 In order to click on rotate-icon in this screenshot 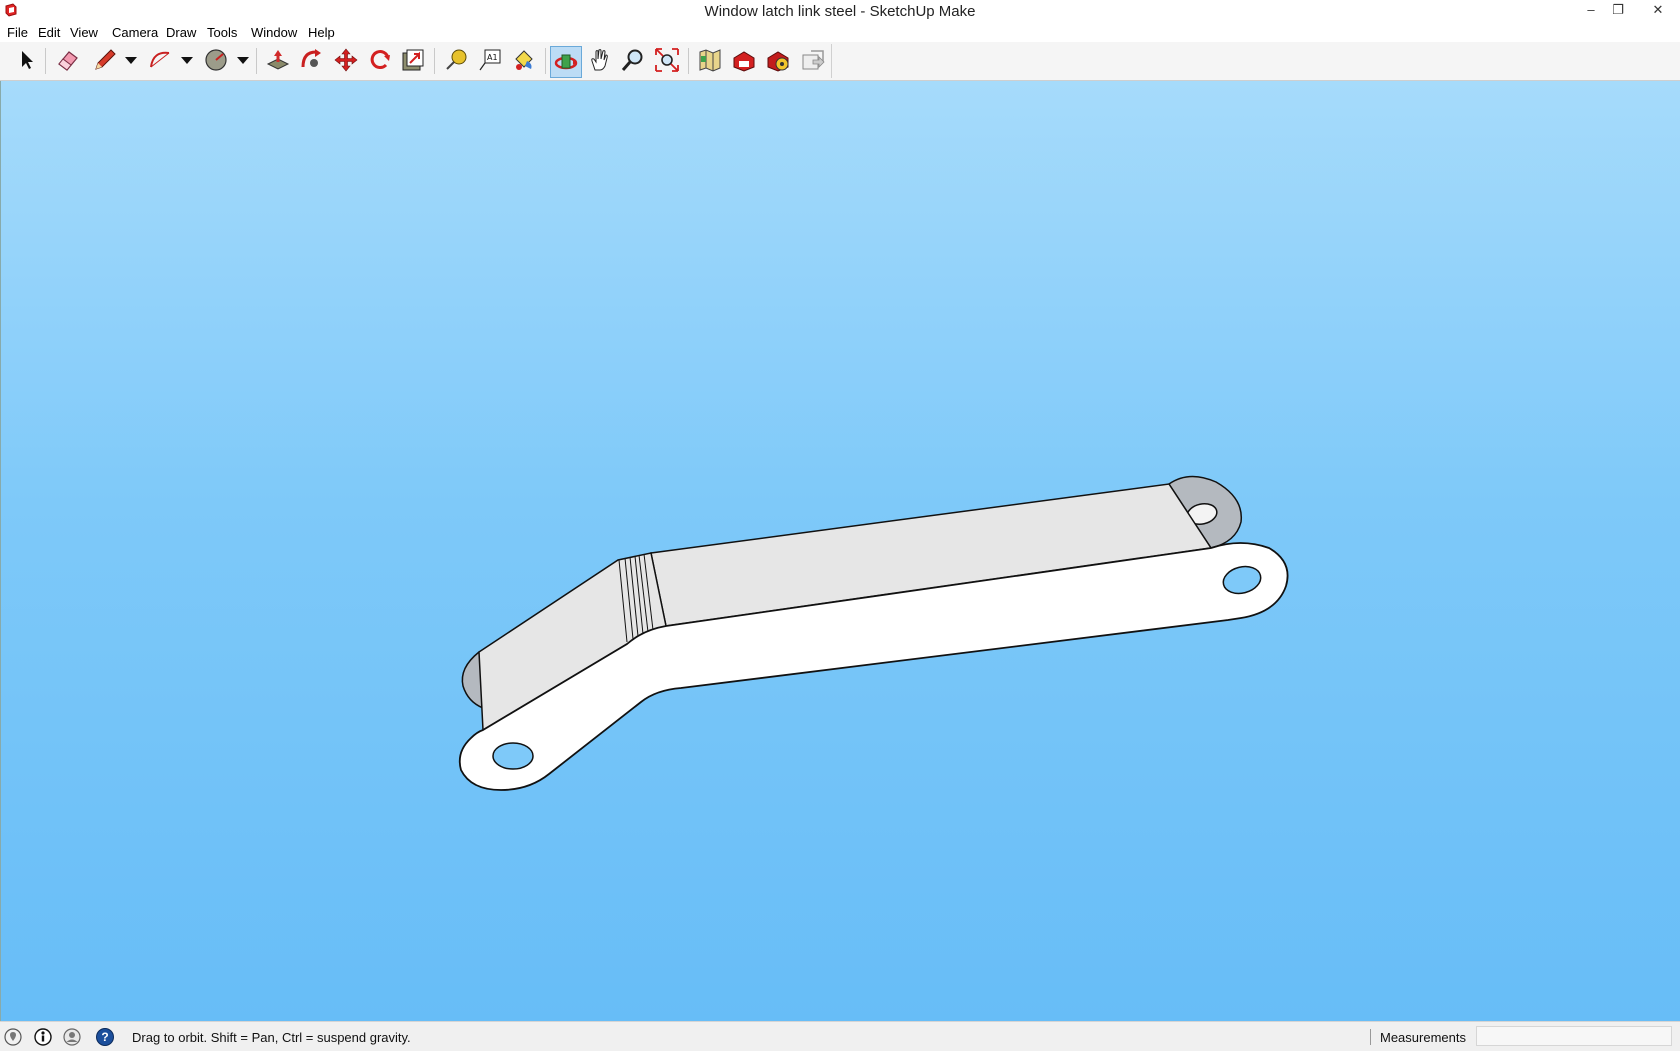, I will do `click(380, 60)`.